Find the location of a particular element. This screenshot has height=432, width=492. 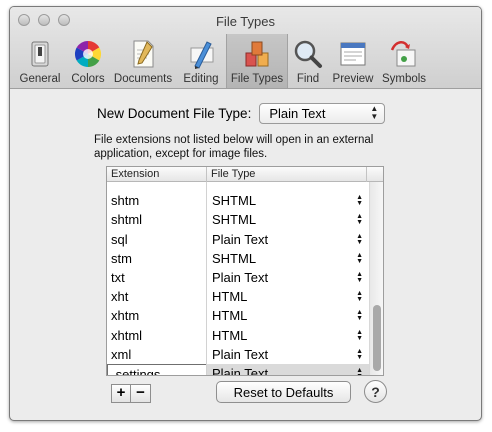

tab-symbols: Symbols is located at coordinates (404, 61).